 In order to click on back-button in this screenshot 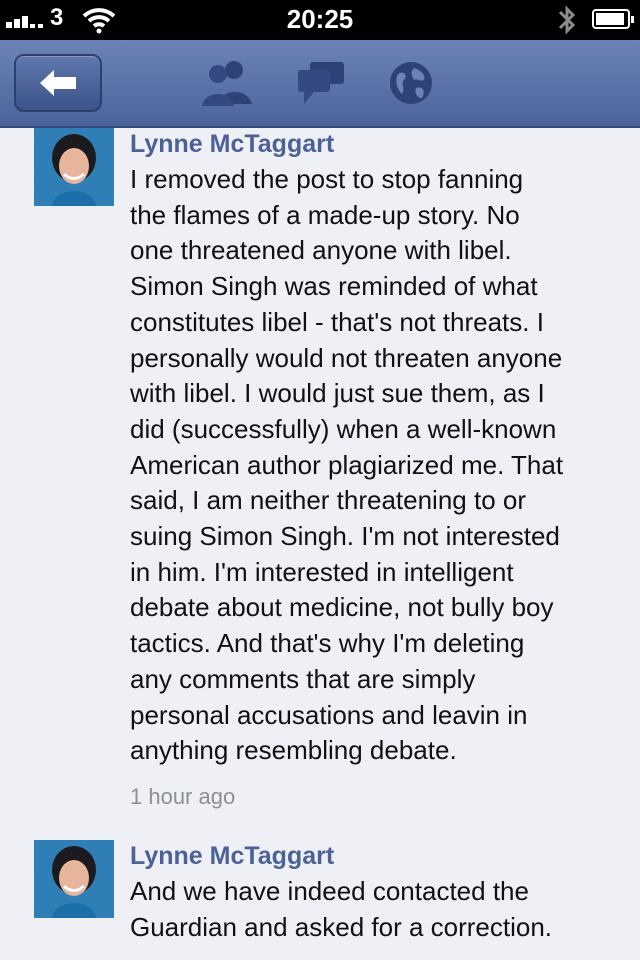, I will do `click(58, 83)`.